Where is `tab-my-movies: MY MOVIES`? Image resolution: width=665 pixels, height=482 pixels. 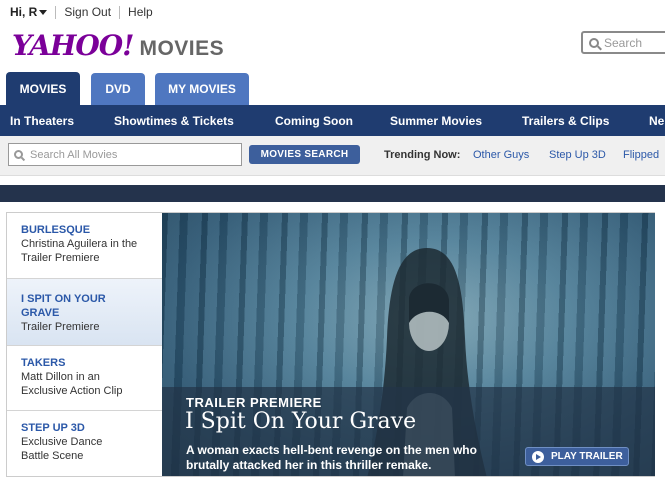 tab-my-movies: MY MOVIES is located at coordinates (202, 89).